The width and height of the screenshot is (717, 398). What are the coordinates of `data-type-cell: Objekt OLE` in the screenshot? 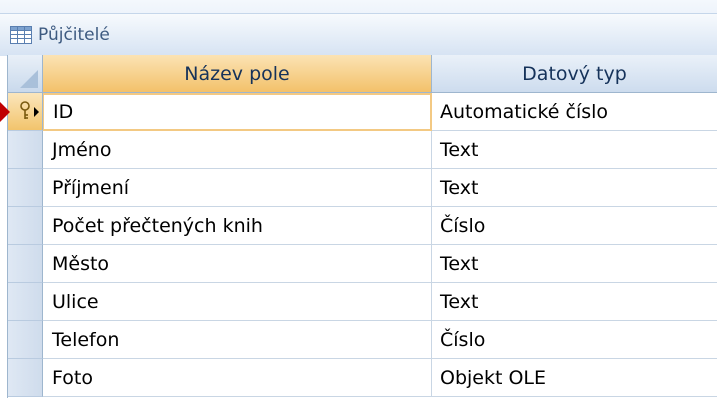 It's located at (574, 378).